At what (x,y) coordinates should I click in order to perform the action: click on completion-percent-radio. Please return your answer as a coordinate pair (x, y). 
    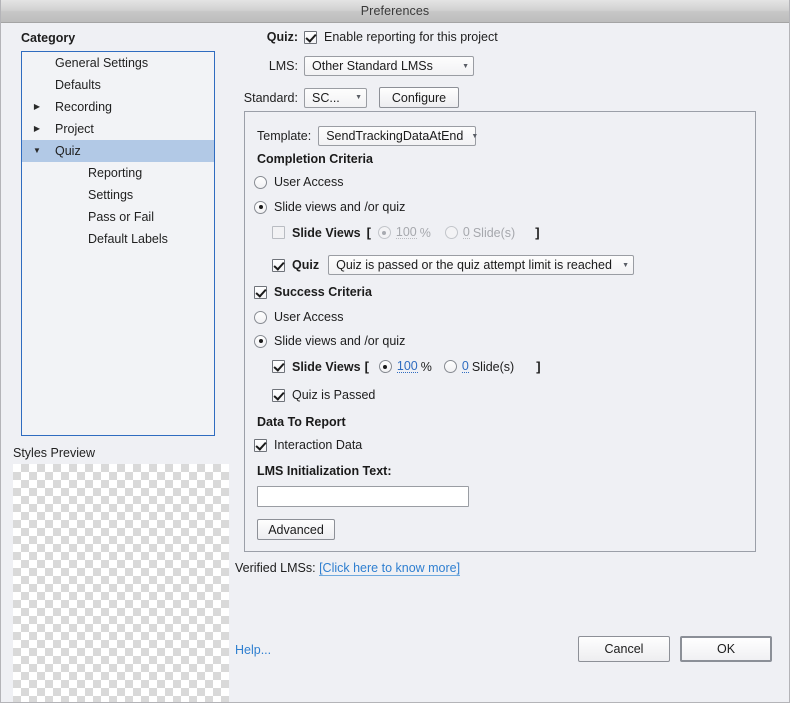
    Looking at the image, I should click on (384, 232).